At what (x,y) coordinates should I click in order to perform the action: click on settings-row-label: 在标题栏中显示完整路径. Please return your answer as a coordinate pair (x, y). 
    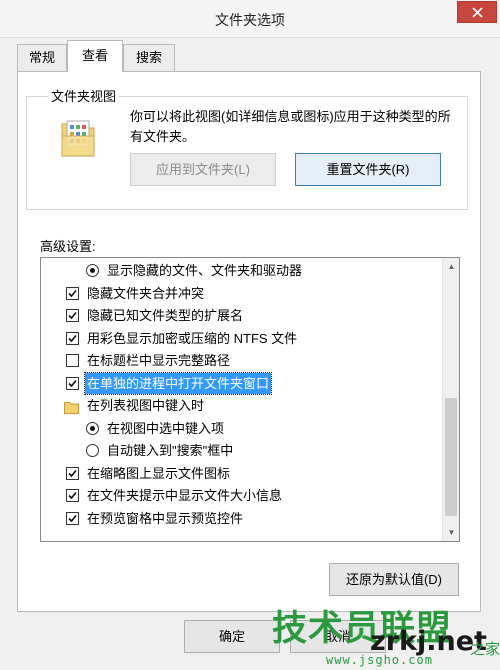
    Looking at the image, I should click on (159, 360).